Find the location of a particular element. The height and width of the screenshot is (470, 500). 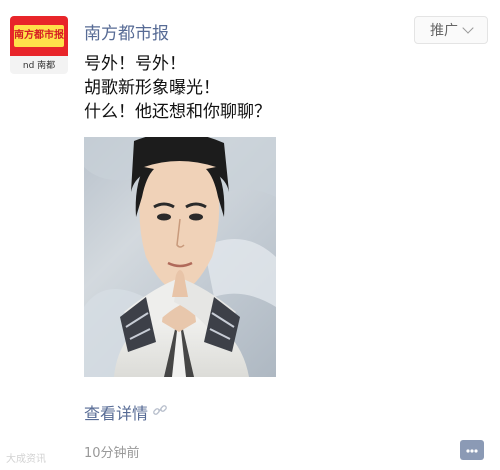

avatar-logo-subtext: nd 南都 is located at coordinates (39, 66).